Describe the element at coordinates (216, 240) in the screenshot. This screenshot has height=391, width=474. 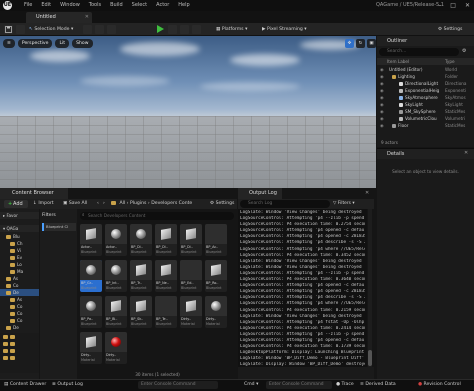
I see `asset-tile: BP_Ac.. Blueprint` at that location.